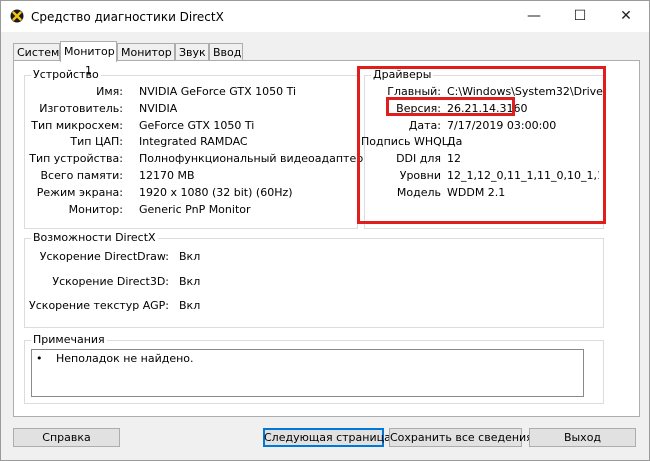 The height and width of the screenshot is (461, 650). I want to click on device-label: Имя:, so click(109, 91).